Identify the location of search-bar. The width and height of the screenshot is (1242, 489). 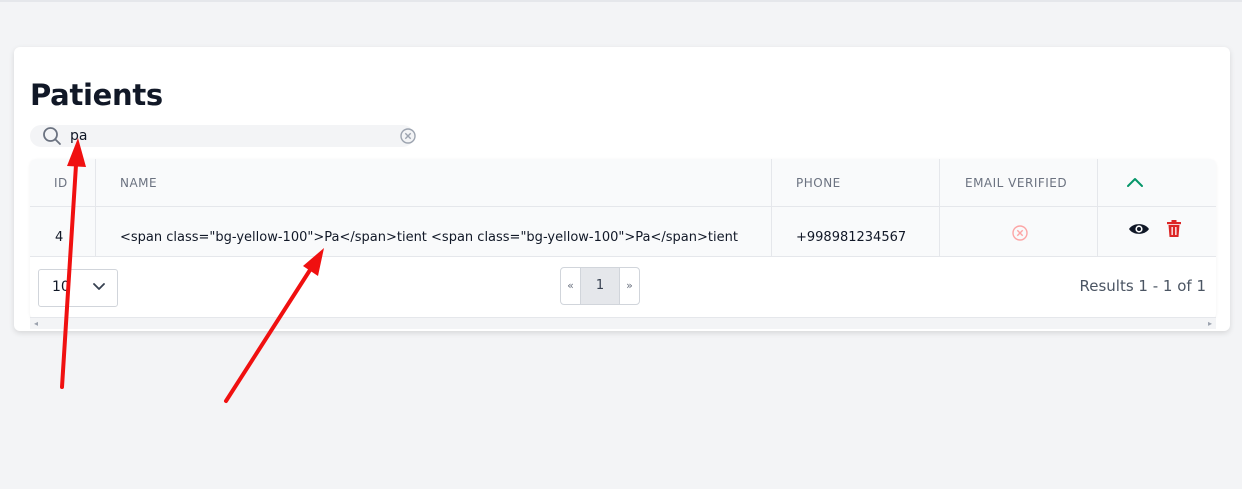
(223, 136).